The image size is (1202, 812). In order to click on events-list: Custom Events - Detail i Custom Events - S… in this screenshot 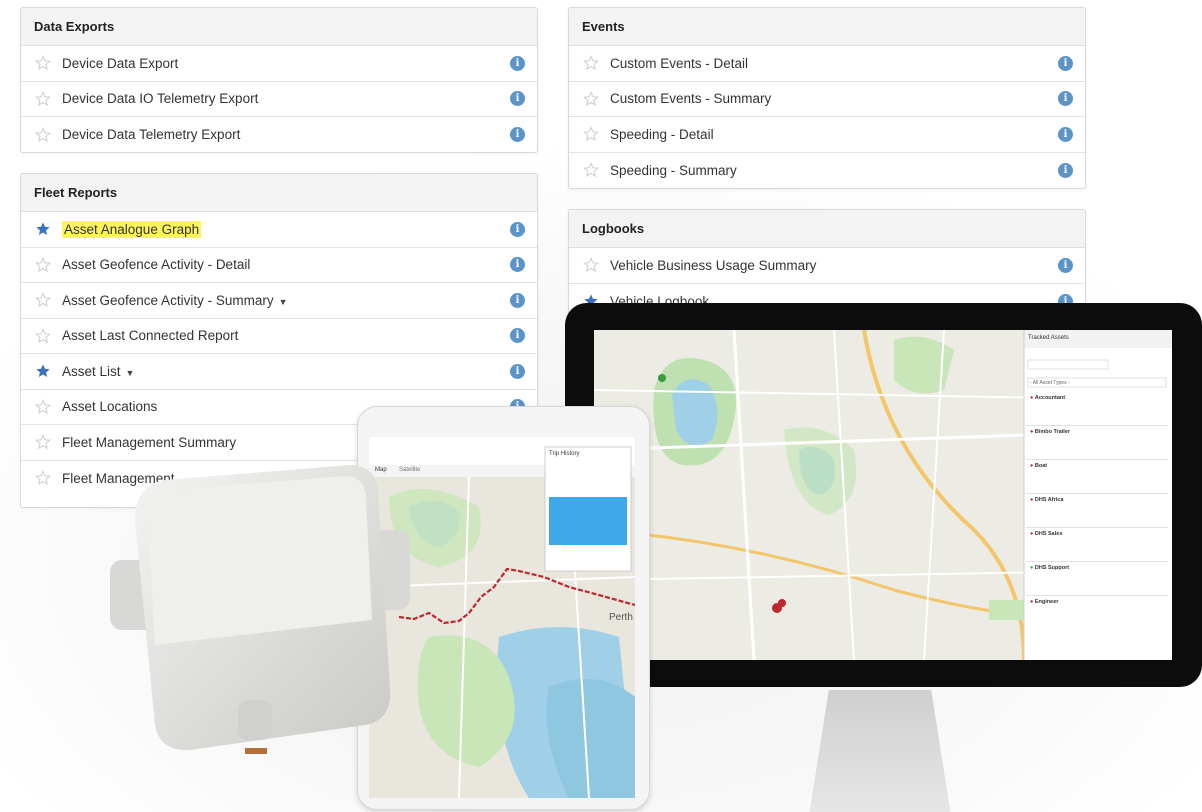, I will do `click(827, 117)`.